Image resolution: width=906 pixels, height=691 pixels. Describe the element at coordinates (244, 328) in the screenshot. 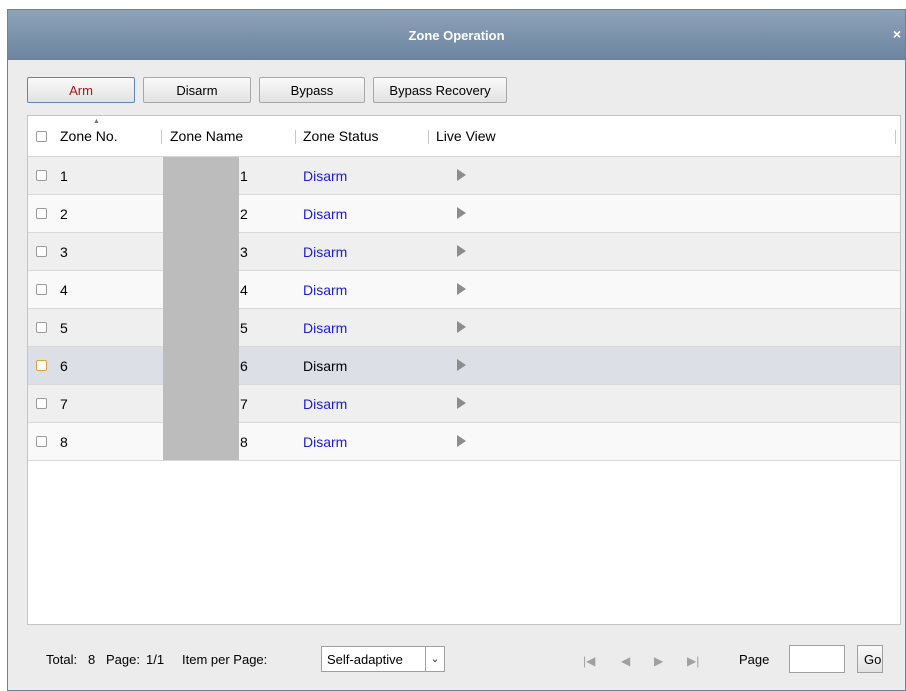

I see `zone-name: 5` at that location.